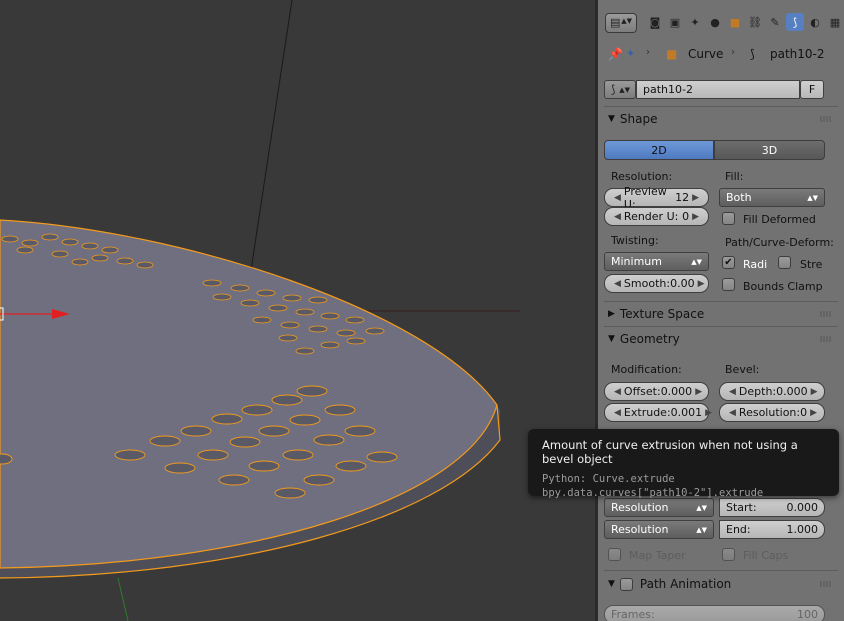  What do you see at coordinates (642, 176) in the screenshot?
I see `resolution-label: Resolution:` at bounding box center [642, 176].